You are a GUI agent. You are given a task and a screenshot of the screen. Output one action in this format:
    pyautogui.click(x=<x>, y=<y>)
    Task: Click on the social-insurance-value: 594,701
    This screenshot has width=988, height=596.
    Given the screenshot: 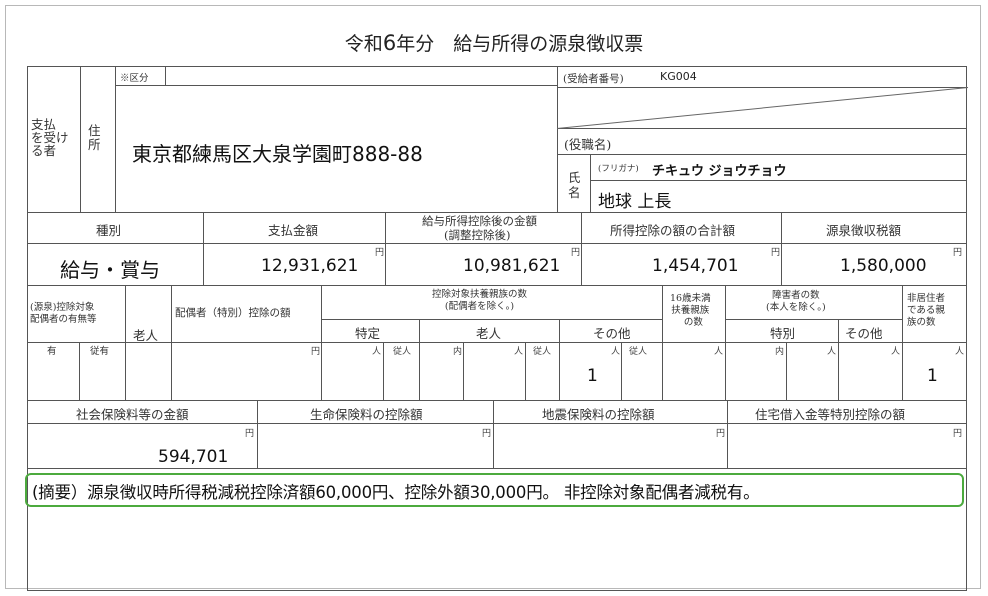 What is the action you would take?
    pyautogui.click(x=193, y=457)
    